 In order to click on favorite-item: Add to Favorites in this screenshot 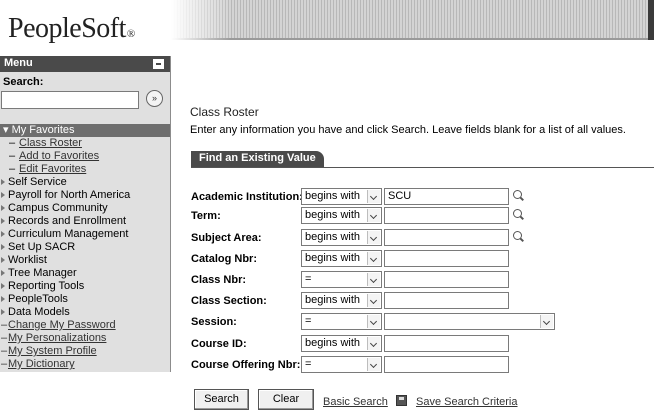, I will do `click(85, 156)`.